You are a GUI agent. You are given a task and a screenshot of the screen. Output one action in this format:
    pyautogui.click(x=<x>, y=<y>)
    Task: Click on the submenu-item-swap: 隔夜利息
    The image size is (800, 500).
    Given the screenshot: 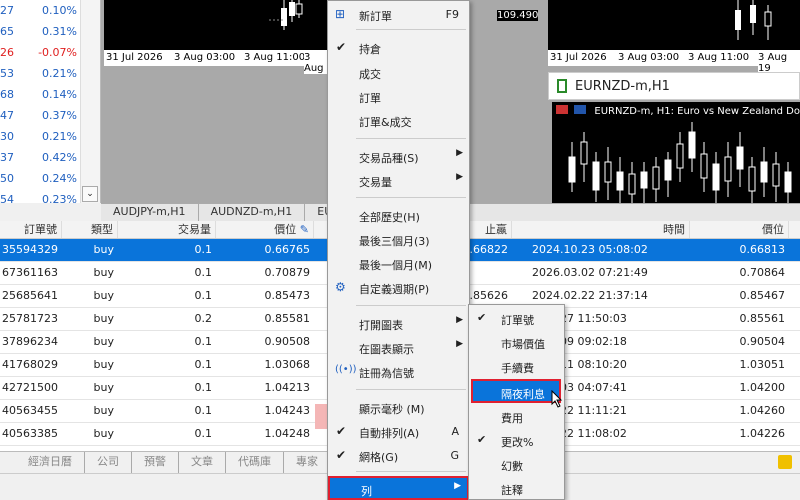 What is the action you would take?
    pyautogui.click(x=516, y=391)
    